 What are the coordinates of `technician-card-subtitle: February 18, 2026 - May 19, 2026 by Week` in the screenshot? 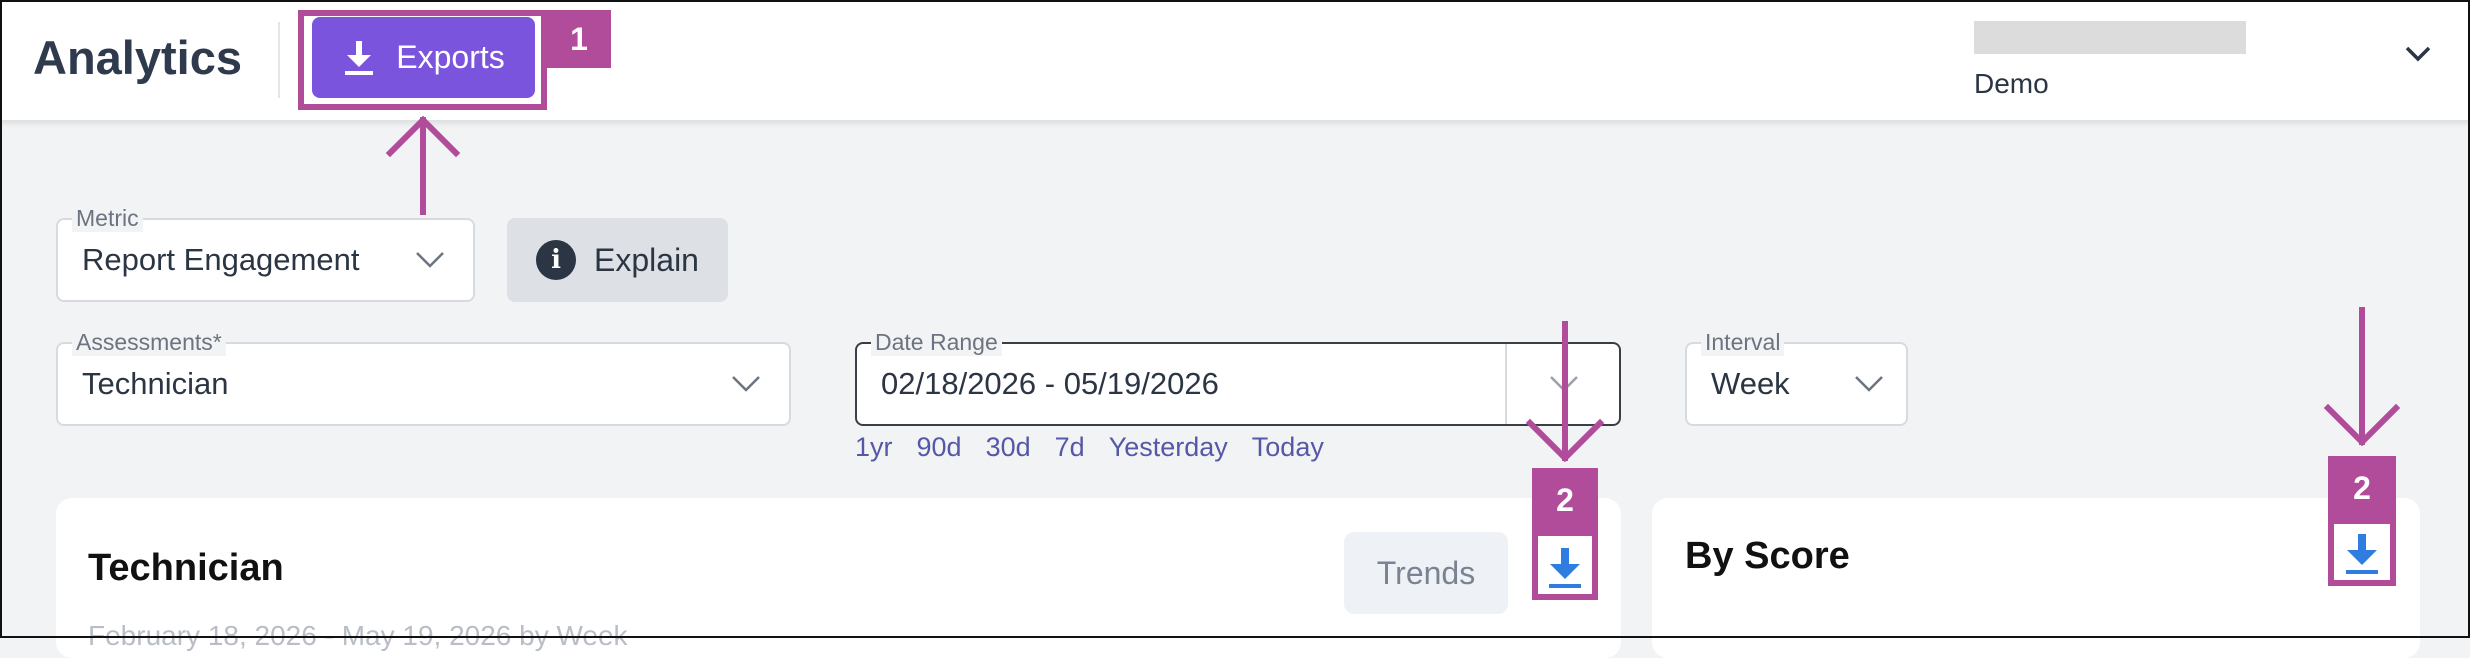 It's located at (358, 635).